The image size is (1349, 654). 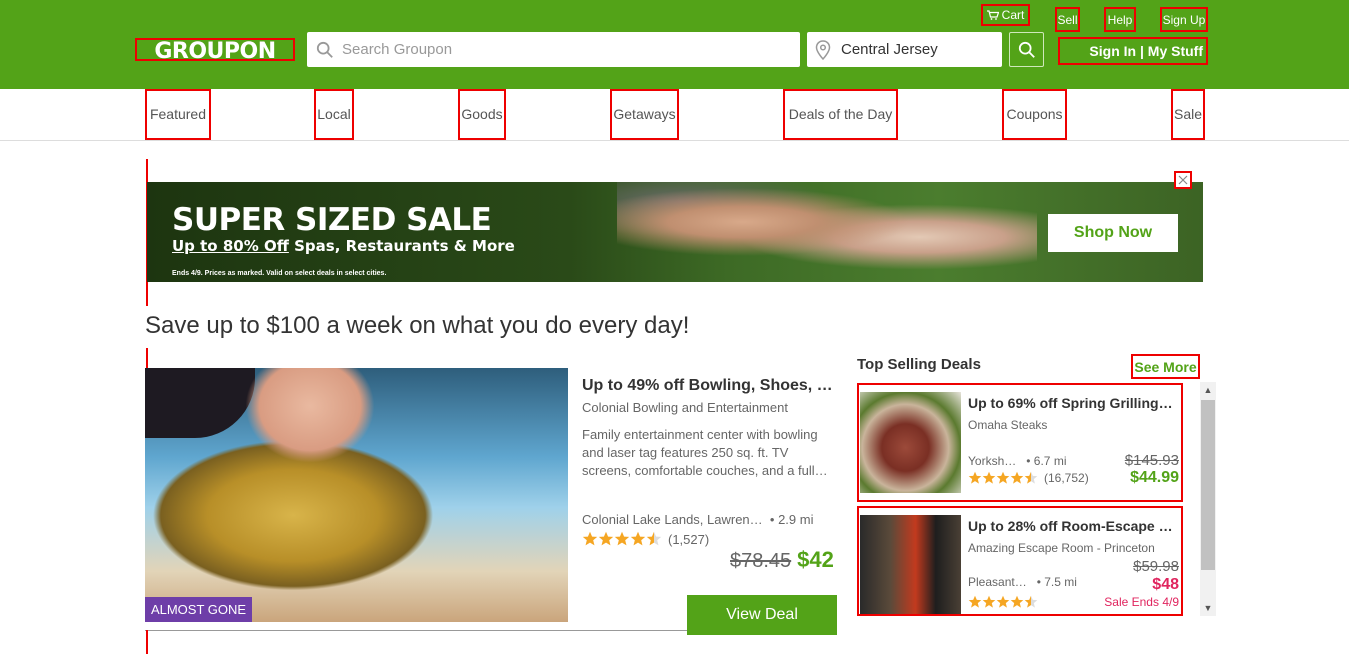 What do you see at coordinates (553, 49) in the screenshot?
I see `search-input: Search Groupon` at bounding box center [553, 49].